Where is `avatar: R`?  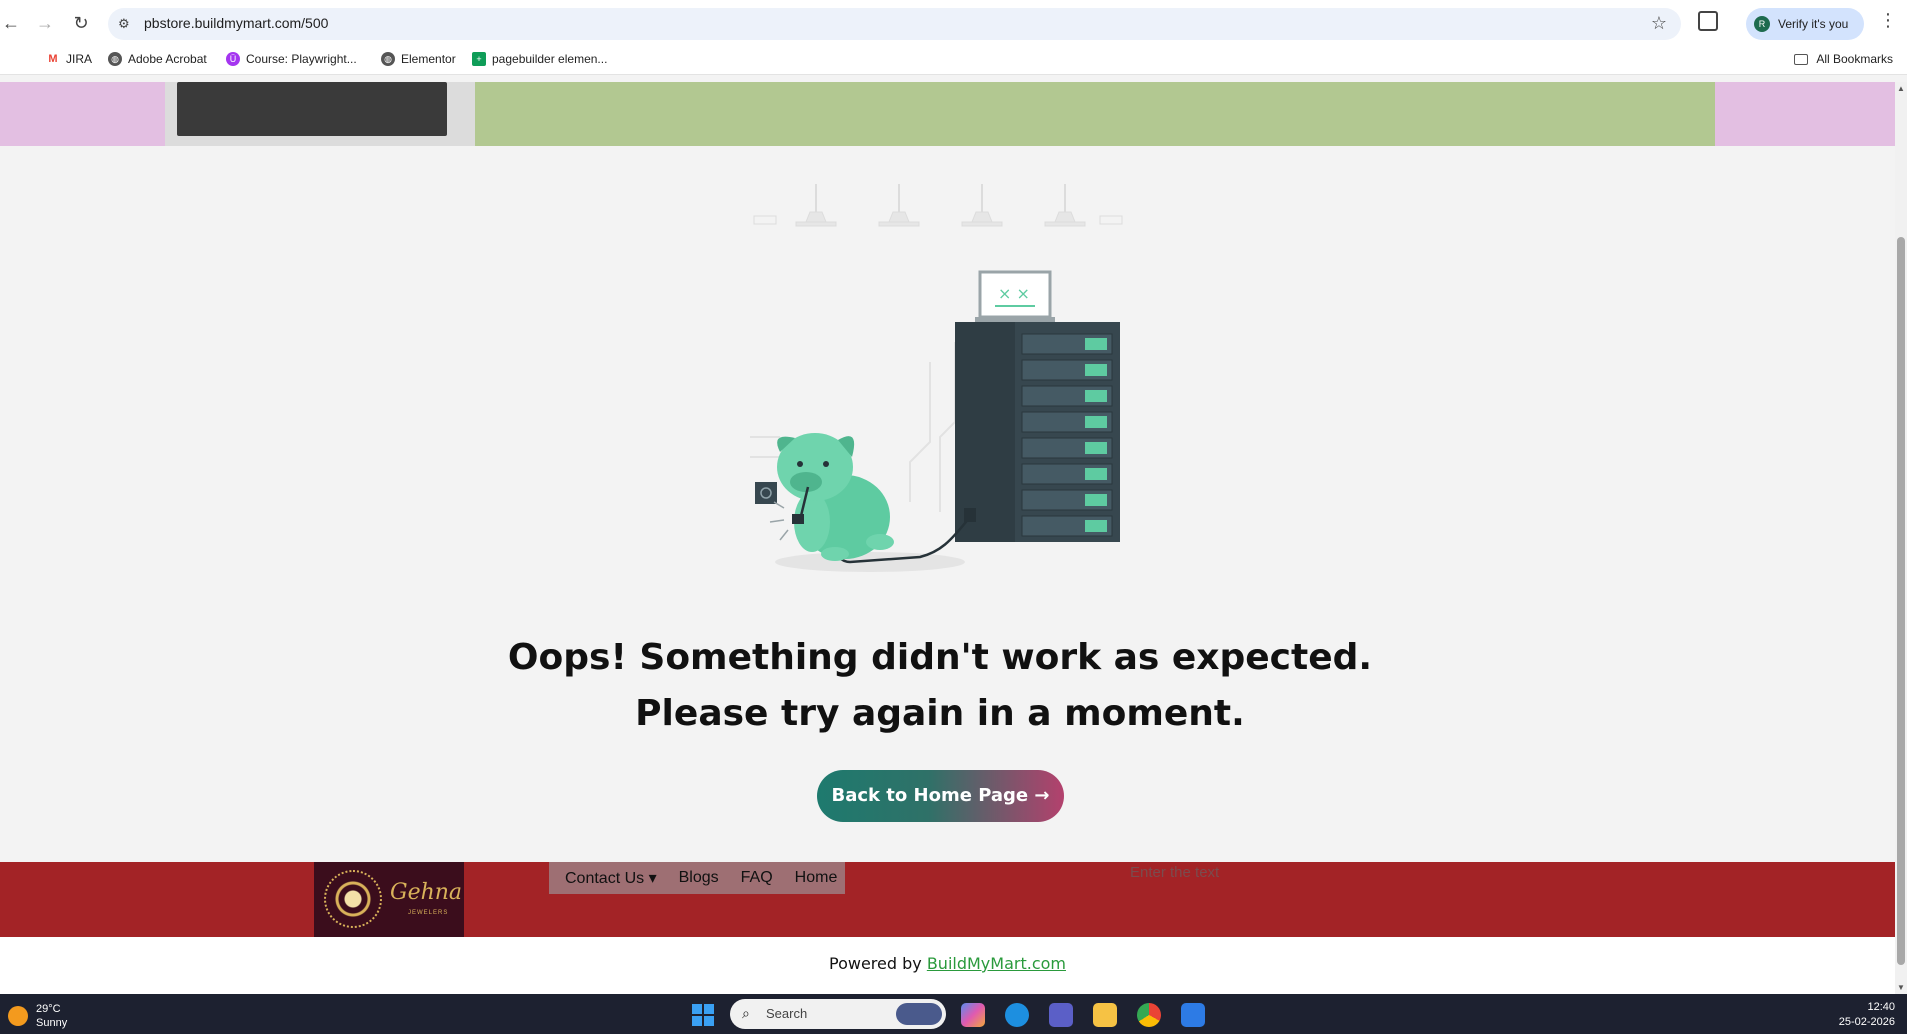
avatar: R is located at coordinates (1762, 24).